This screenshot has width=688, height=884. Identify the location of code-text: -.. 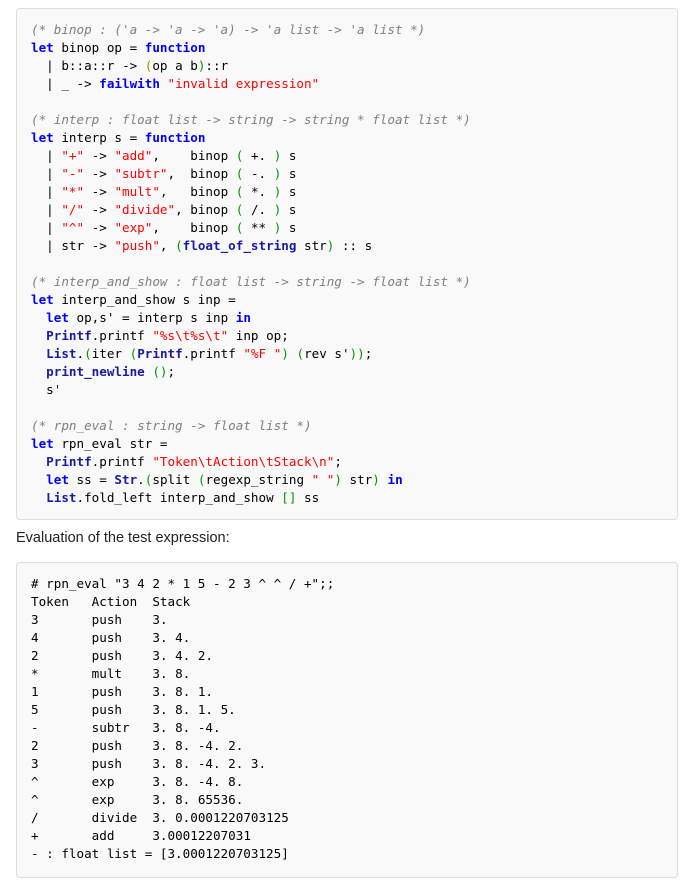
(258, 173).